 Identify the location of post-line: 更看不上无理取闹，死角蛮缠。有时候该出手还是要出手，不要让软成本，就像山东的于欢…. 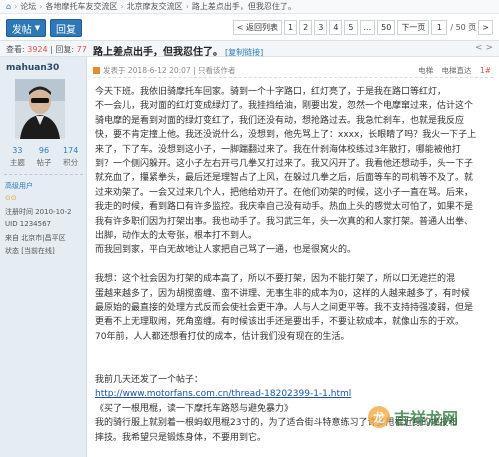
(280, 322).